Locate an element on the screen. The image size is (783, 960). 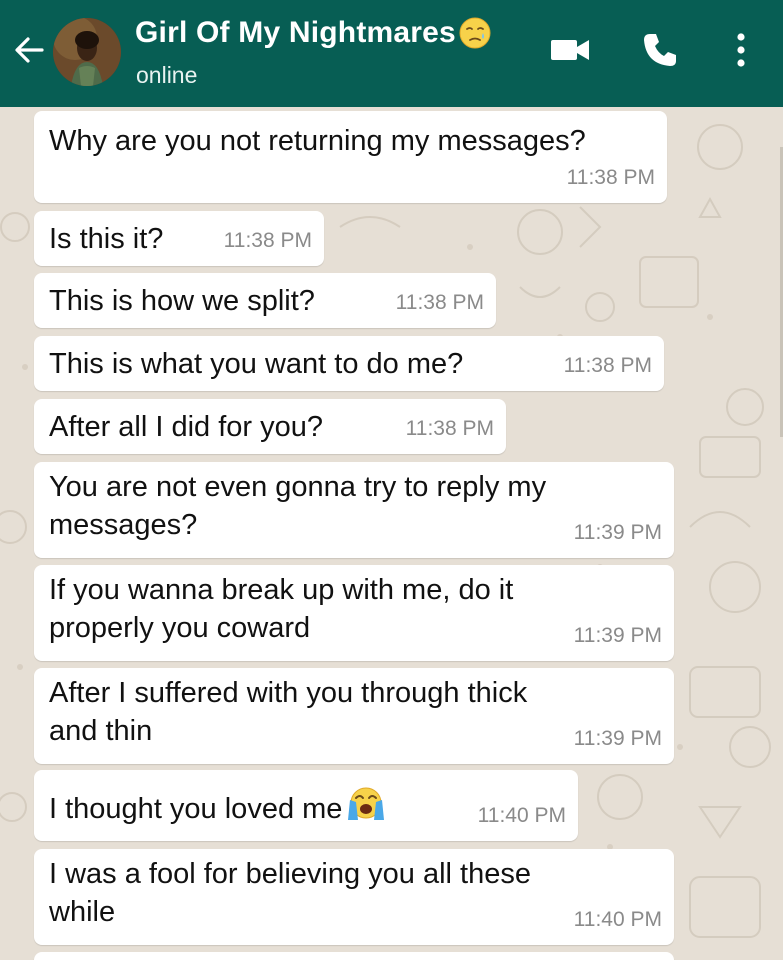
message-text-line-1: After I suffered with you through thick is located at coordinates (288, 693).